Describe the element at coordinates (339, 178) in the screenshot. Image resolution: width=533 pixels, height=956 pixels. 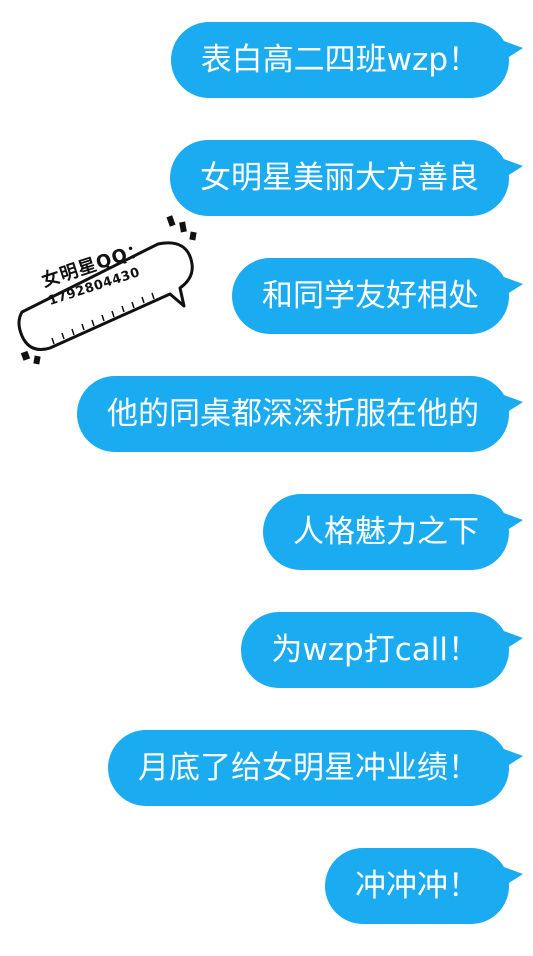
I see `message-text: 女明星美丽大方善良` at that location.